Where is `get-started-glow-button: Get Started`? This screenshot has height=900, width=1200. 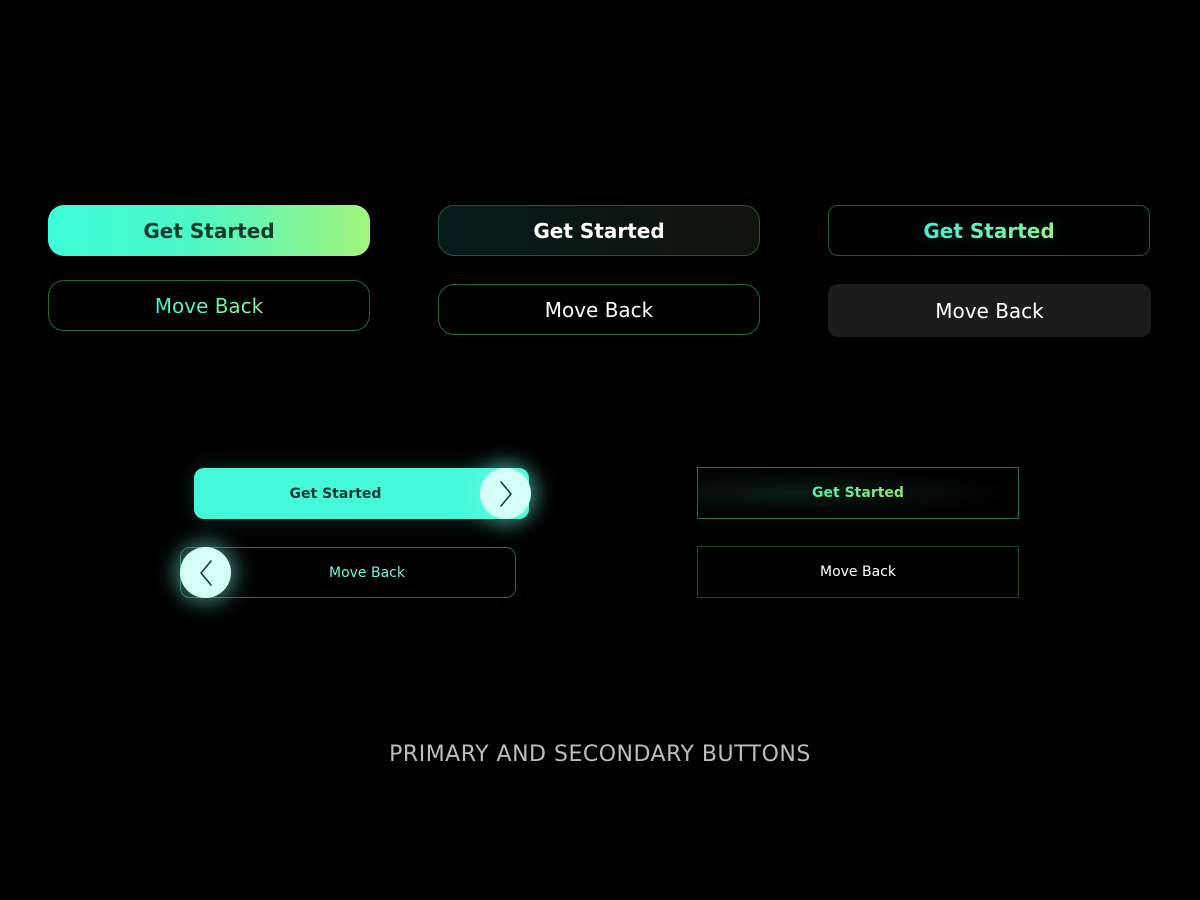
get-started-glow-button: Get Started is located at coordinates (989, 230).